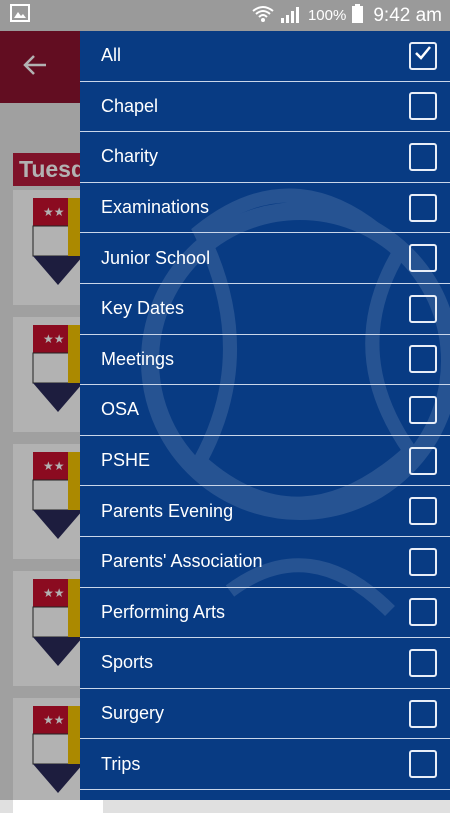  I want to click on filter-item: OSA, so click(265, 410).